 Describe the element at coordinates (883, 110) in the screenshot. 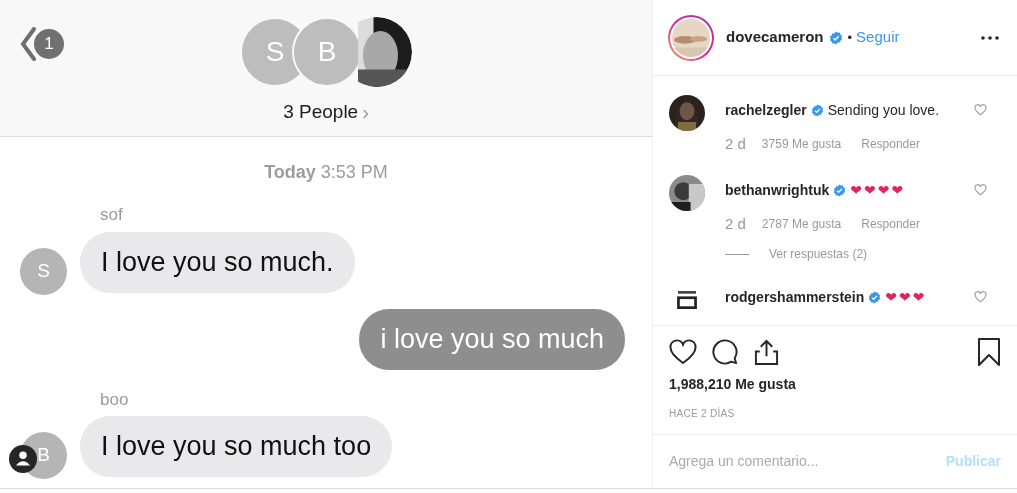

I see `comment-text: Sending you love.` at that location.